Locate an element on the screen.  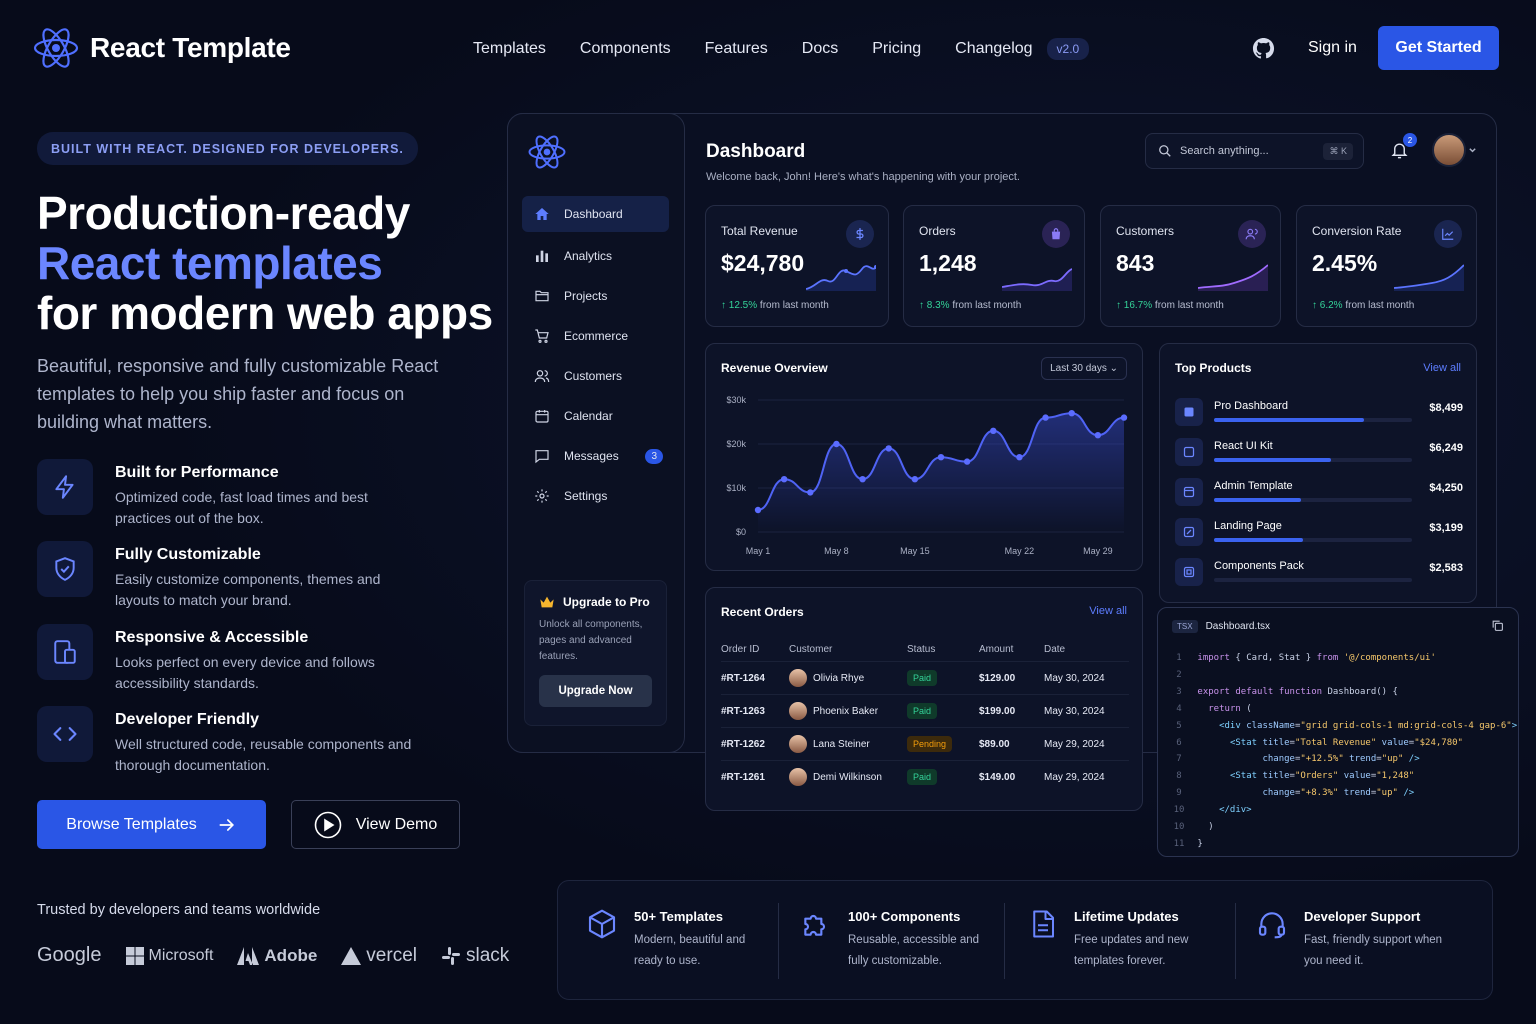
sidebar-item-label: Dashboard is located at coordinates (593, 214).